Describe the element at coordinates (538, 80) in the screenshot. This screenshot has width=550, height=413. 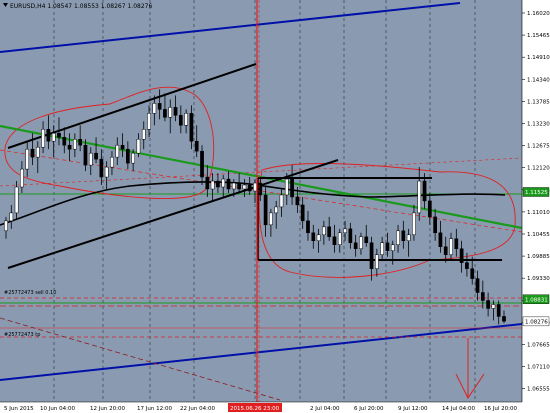
I see `price-label: 1.14340` at that location.